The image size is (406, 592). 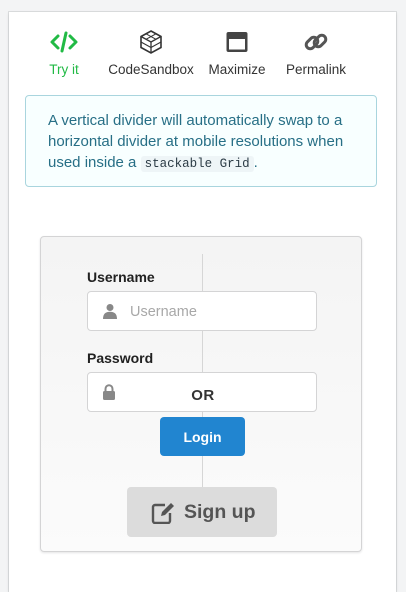 What do you see at coordinates (202, 436) in the screenshot?
I see `login-button: Login` at bounding box center [202, 436].